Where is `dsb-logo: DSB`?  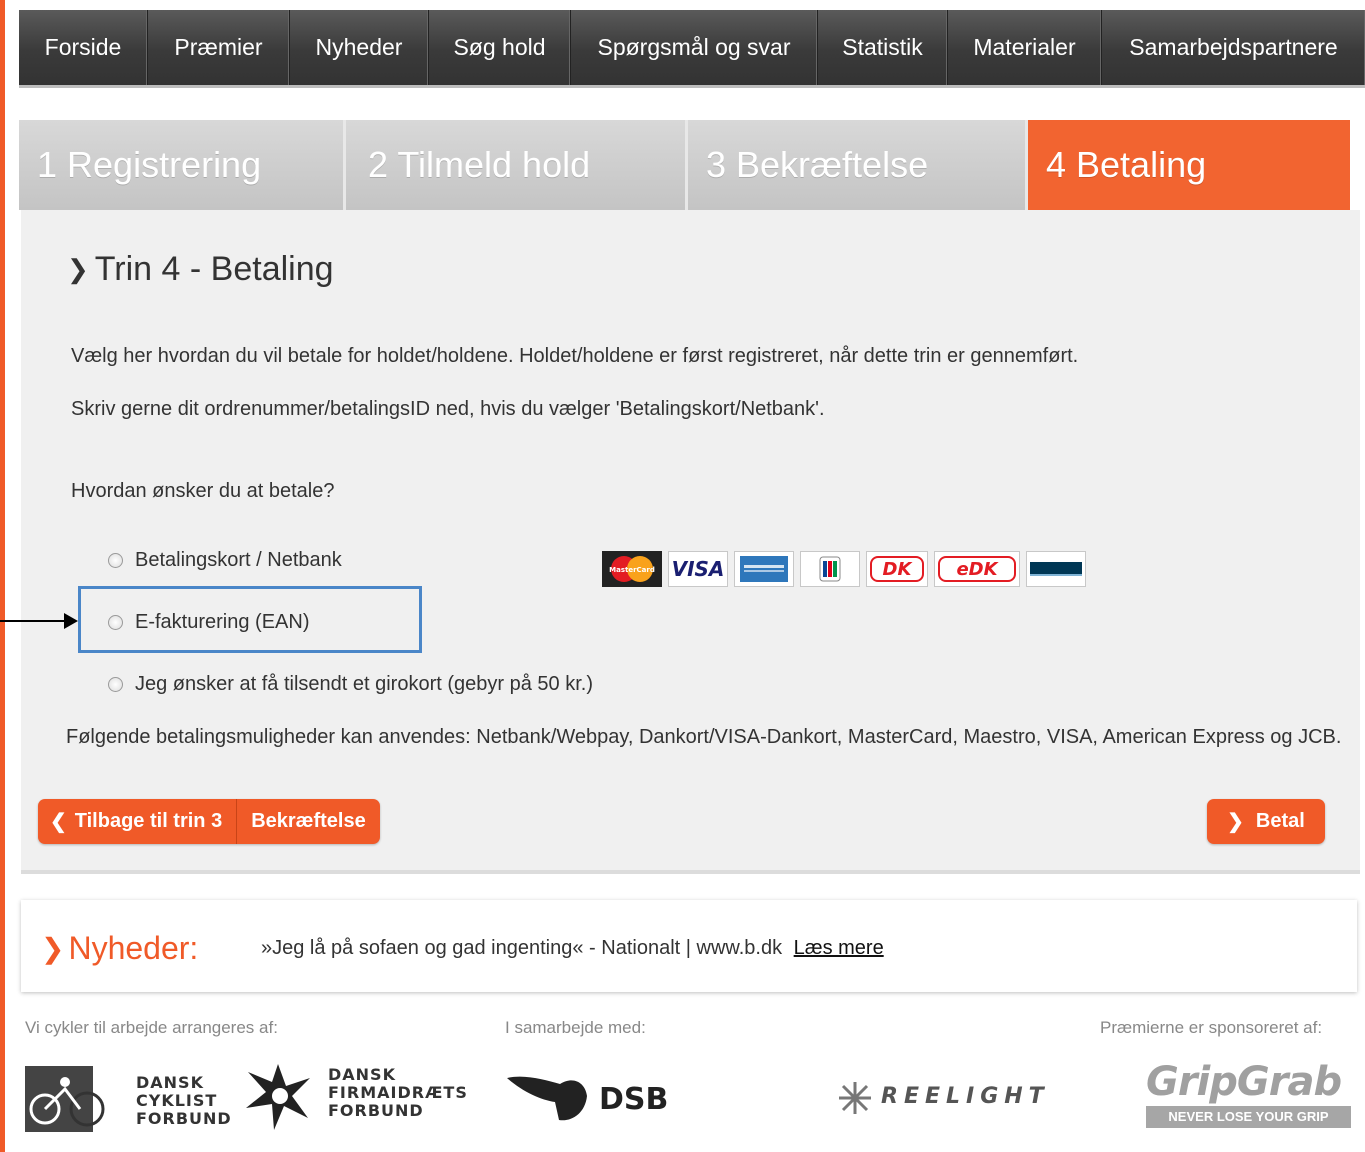 dsb-logo: DSB is located at coordinates (592, 1097).